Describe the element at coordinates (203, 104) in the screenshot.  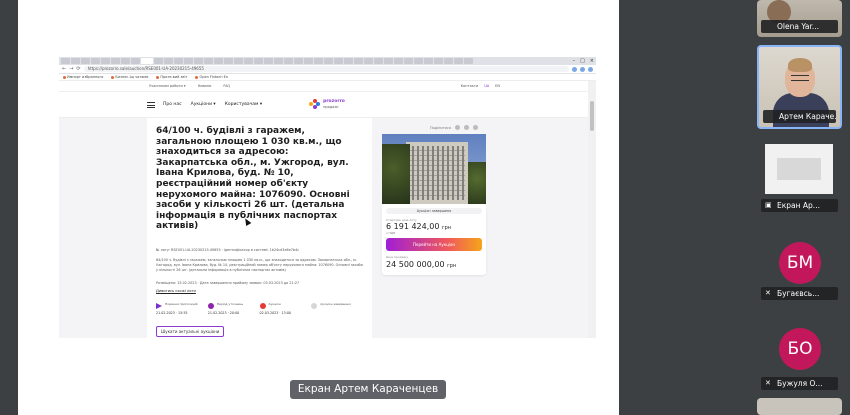
I see `nav-auctions: Аукціони ▾` at that location.